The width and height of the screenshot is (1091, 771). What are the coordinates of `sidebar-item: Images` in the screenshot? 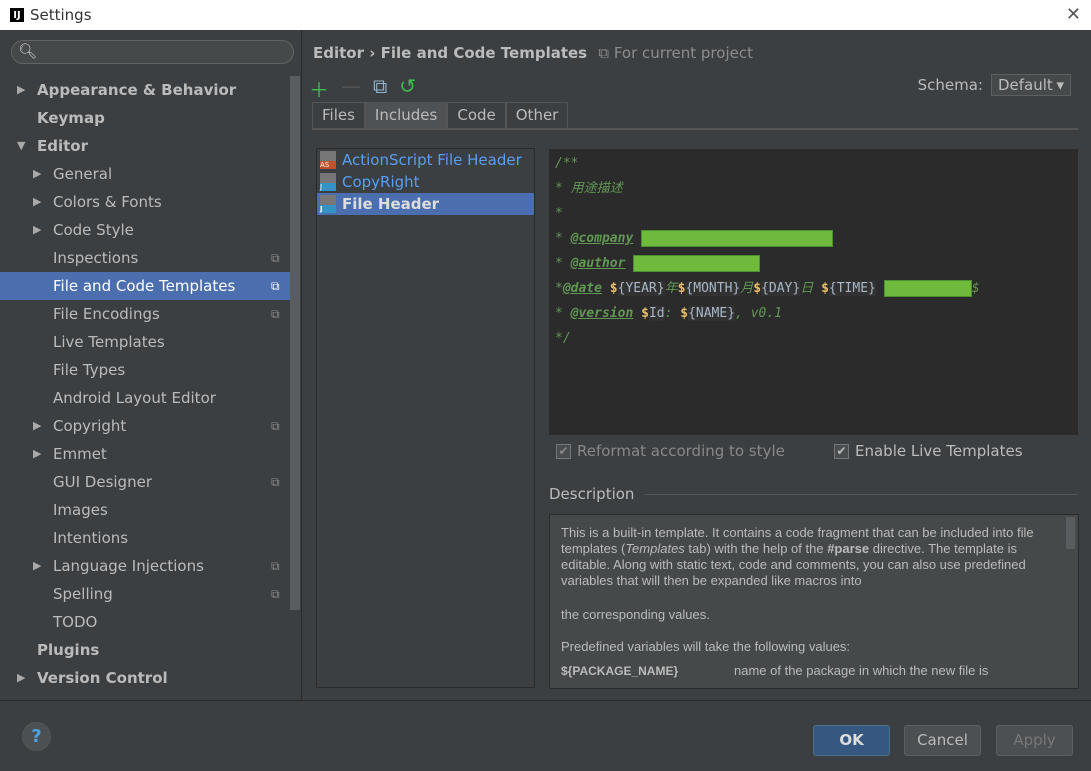 It's located at (145, 510).